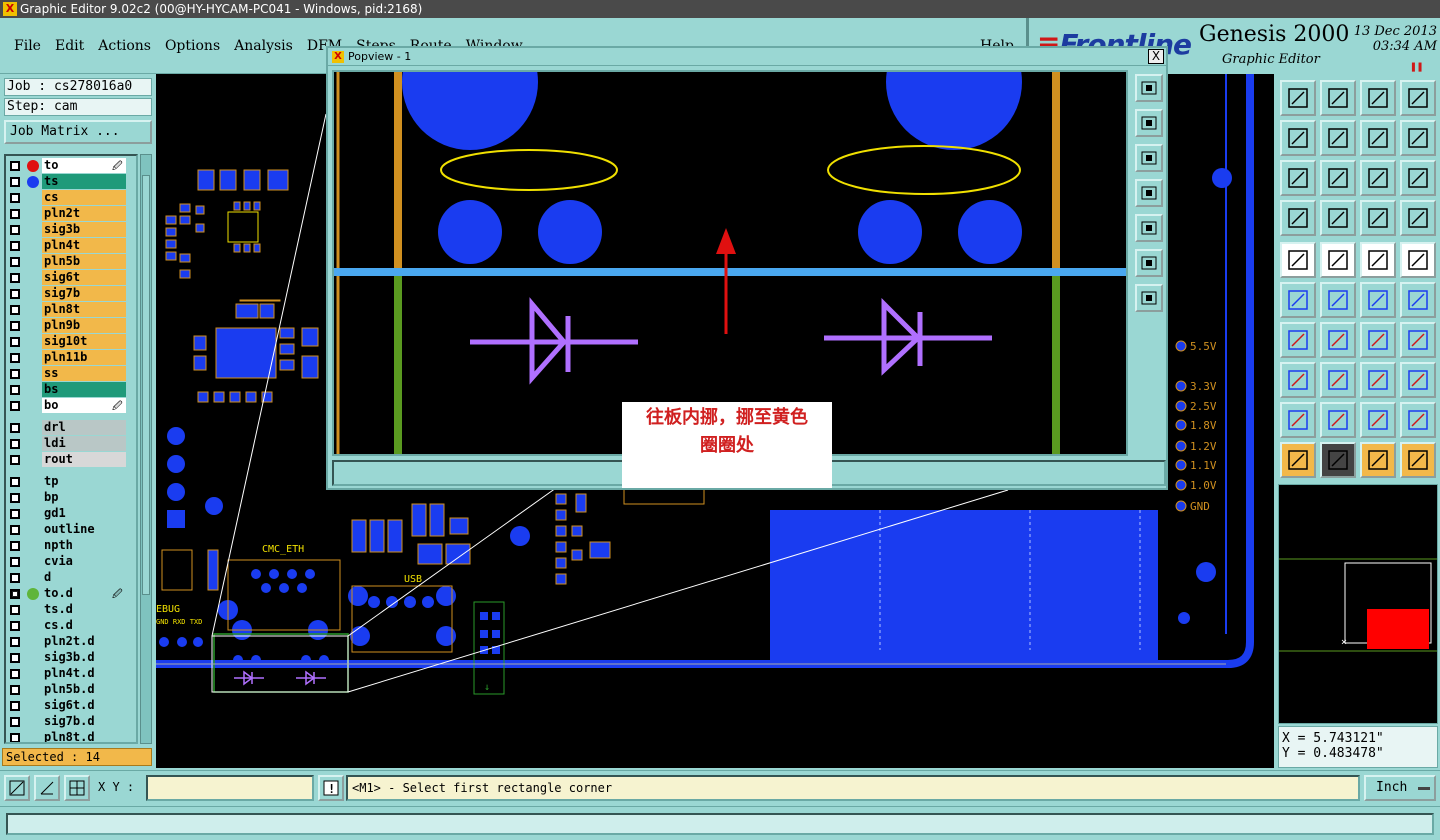 Image resolution: width=1440 pixels, height=840 pixels. What do you see at coordinates (71, 578) in the screenshot?
I see `layer-row-d: d` at bounding box center [71, 578].